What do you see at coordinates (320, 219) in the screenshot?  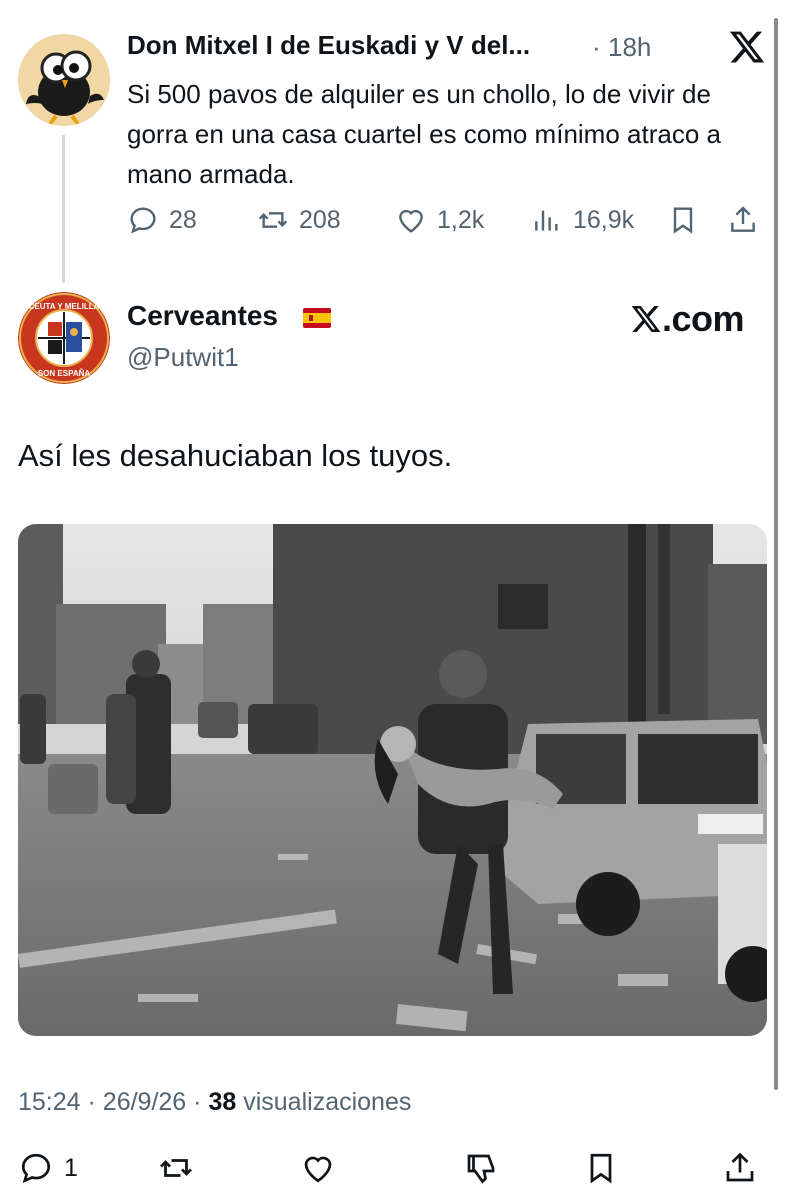 I see `retweet-count: 208` at bounding box center [320, 219].